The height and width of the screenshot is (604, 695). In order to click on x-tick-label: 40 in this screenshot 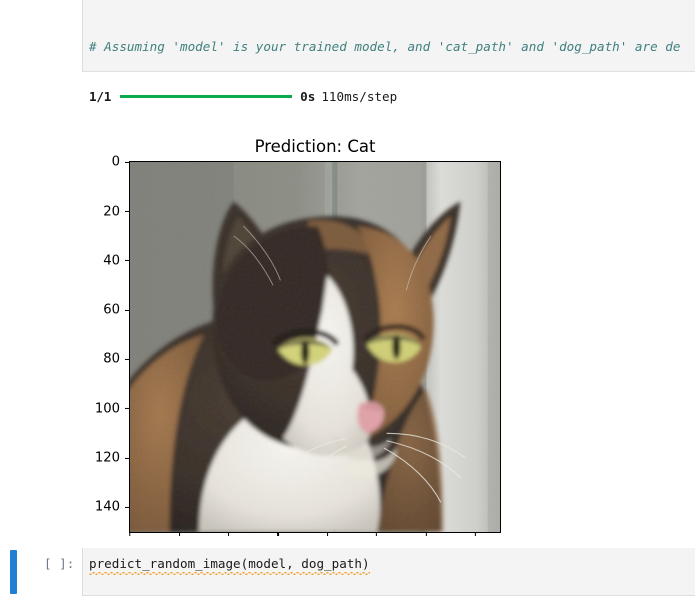, I will do `click(228, 536)`.